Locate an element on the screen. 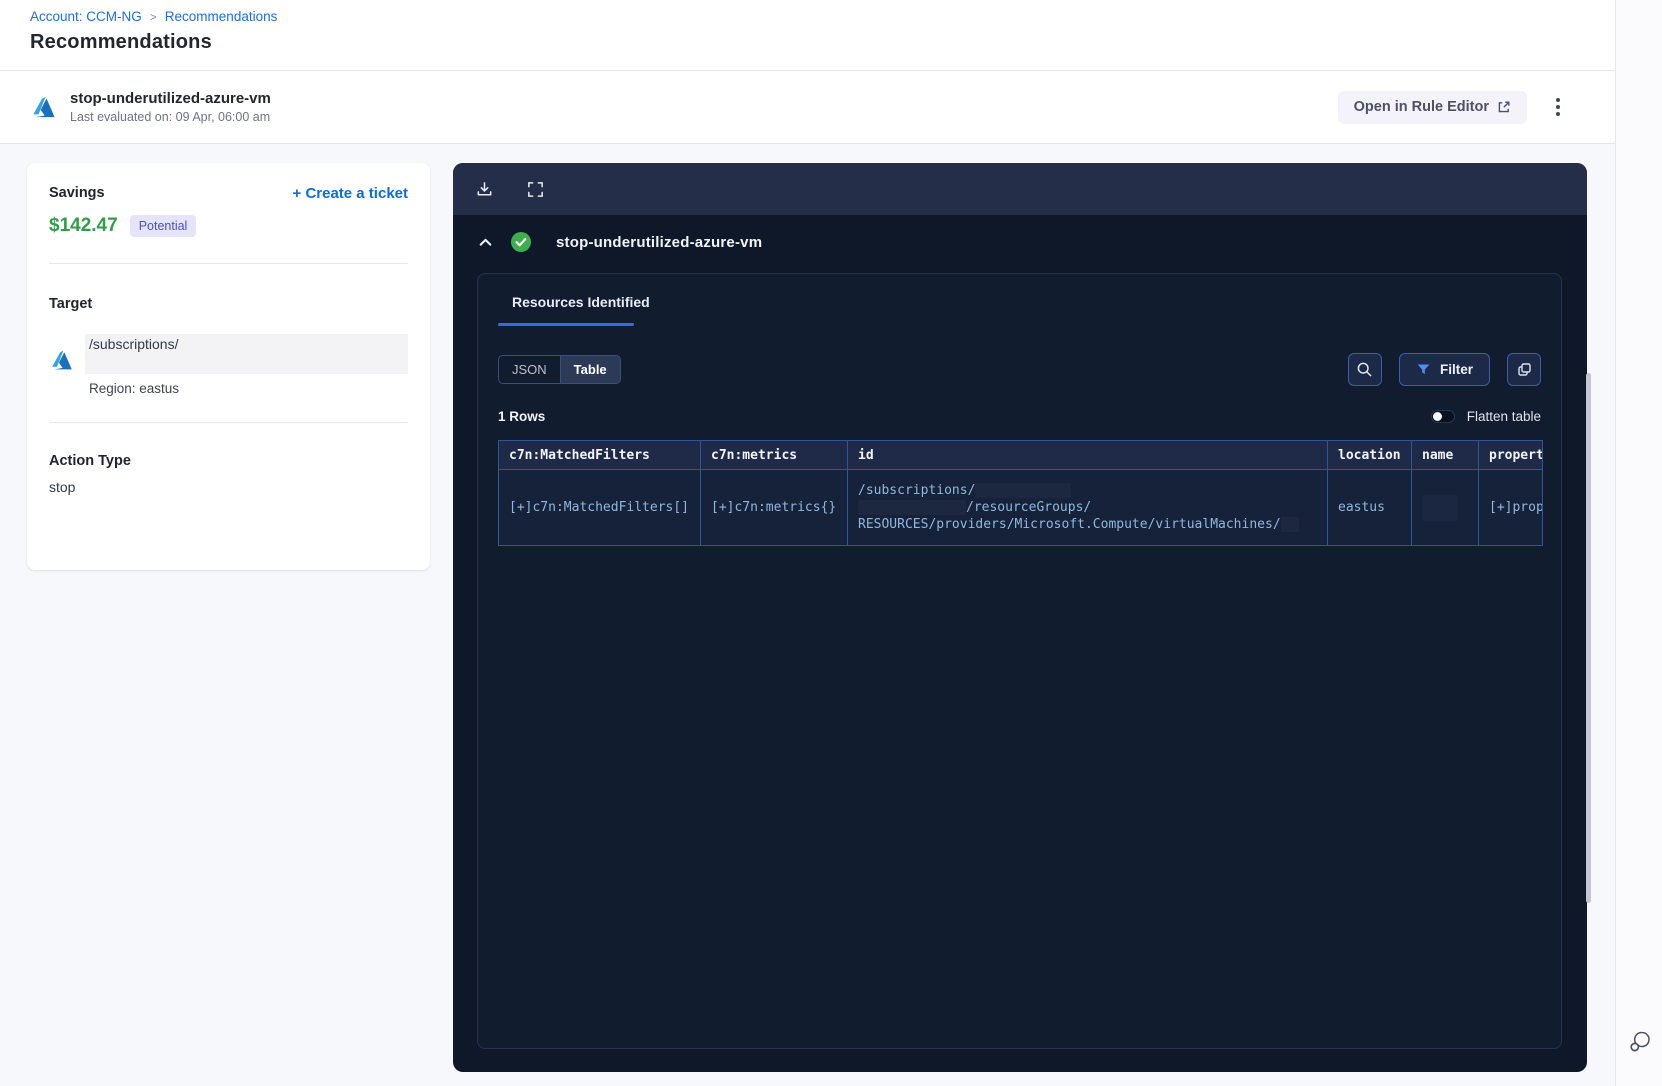  cell-location: eastus is located at coordinates (1369, 507).